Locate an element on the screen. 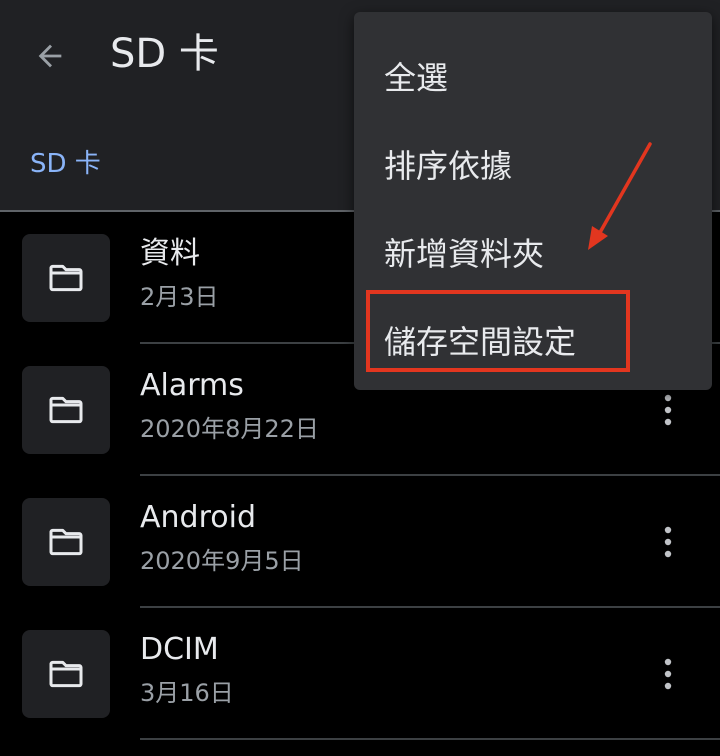  menu-item-label: 新增資料夾 is located at coordinates (464, 254).